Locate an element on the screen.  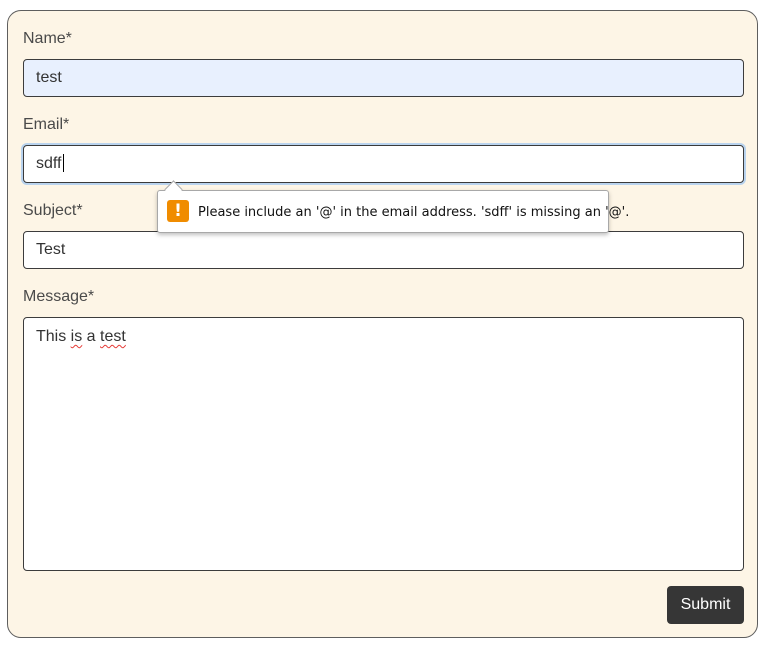
name-label: Name* is located at coordinates (47, 38).